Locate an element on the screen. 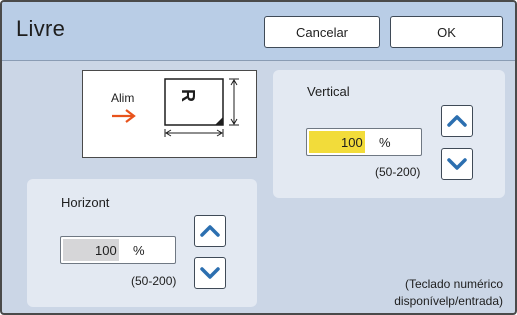 The height and width of the screenshot is (315, 517). horizontal-increase-button is located at coordinates (210, 231).